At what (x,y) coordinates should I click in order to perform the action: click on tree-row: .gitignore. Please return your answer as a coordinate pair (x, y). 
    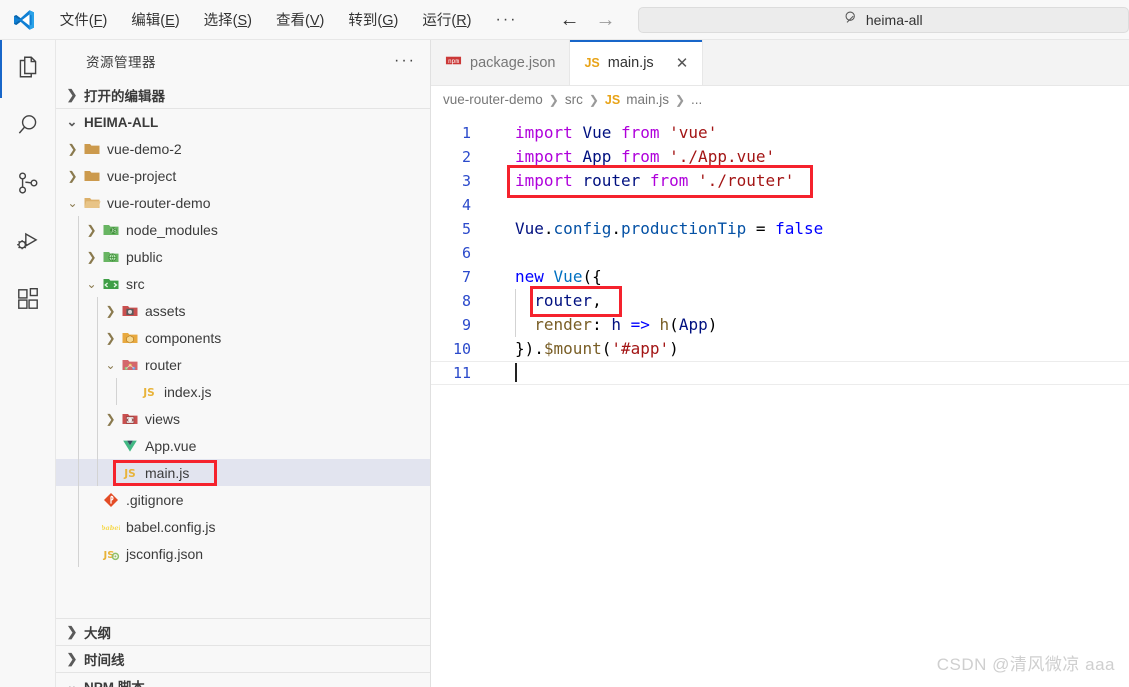
    Looking at the image, I should click on (243, 499).